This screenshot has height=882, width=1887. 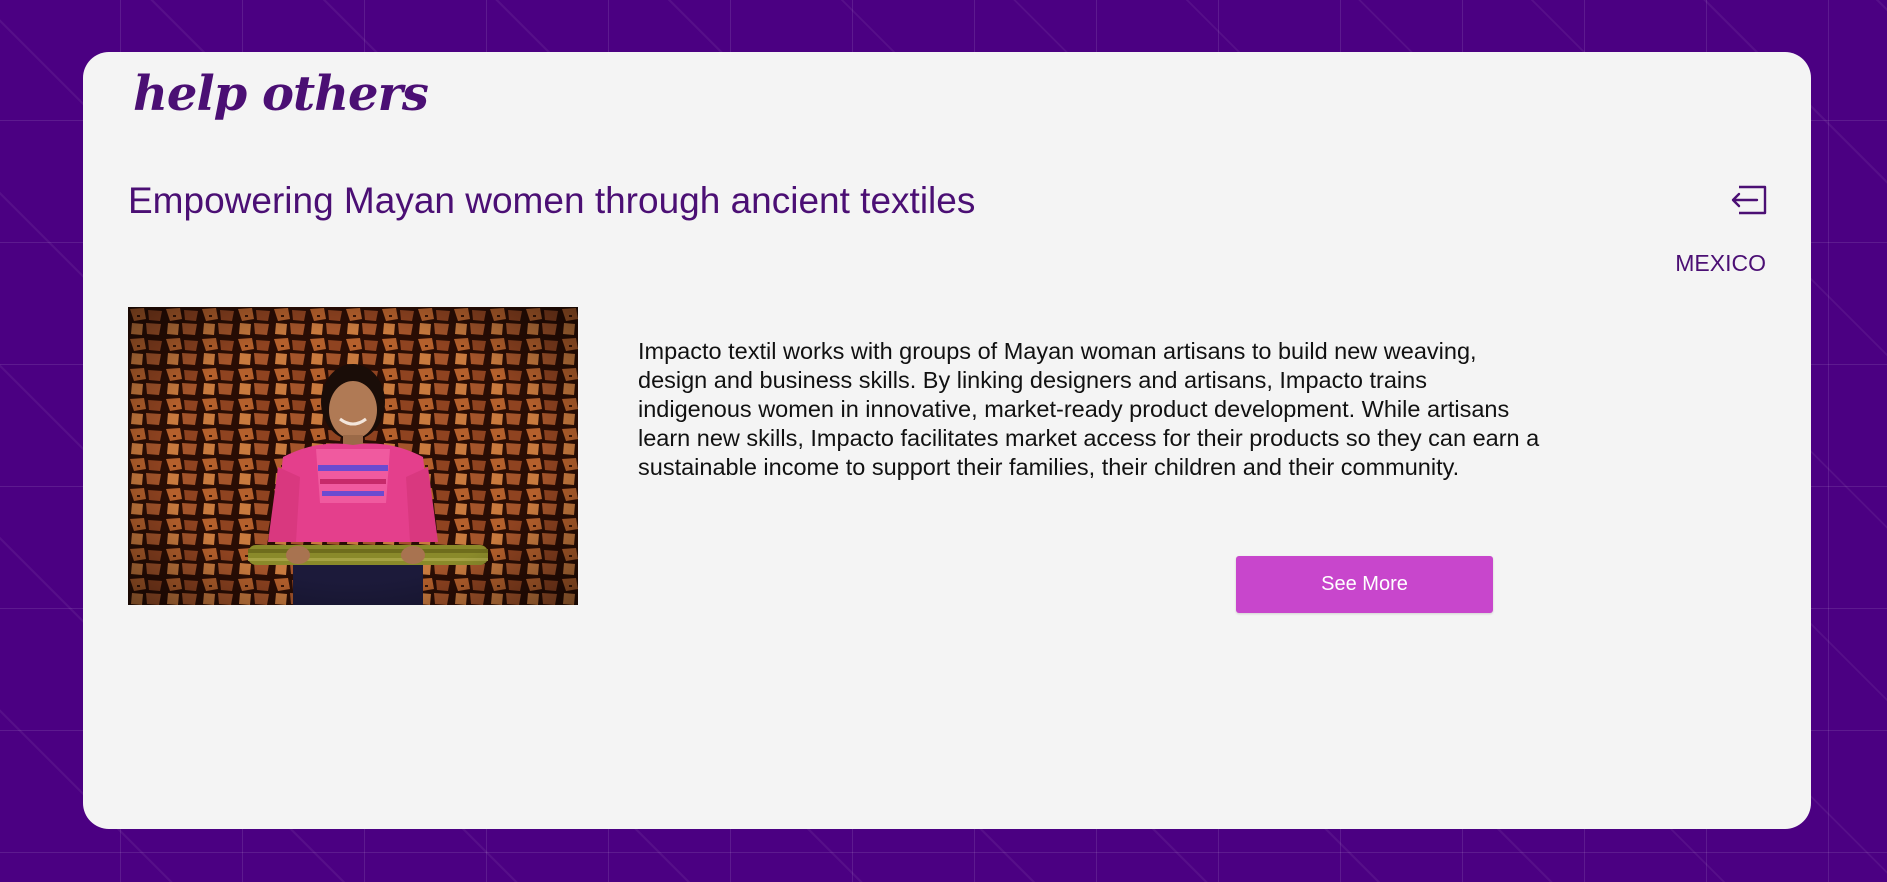 I want to click on project-photo, so click(x=353, y=456).